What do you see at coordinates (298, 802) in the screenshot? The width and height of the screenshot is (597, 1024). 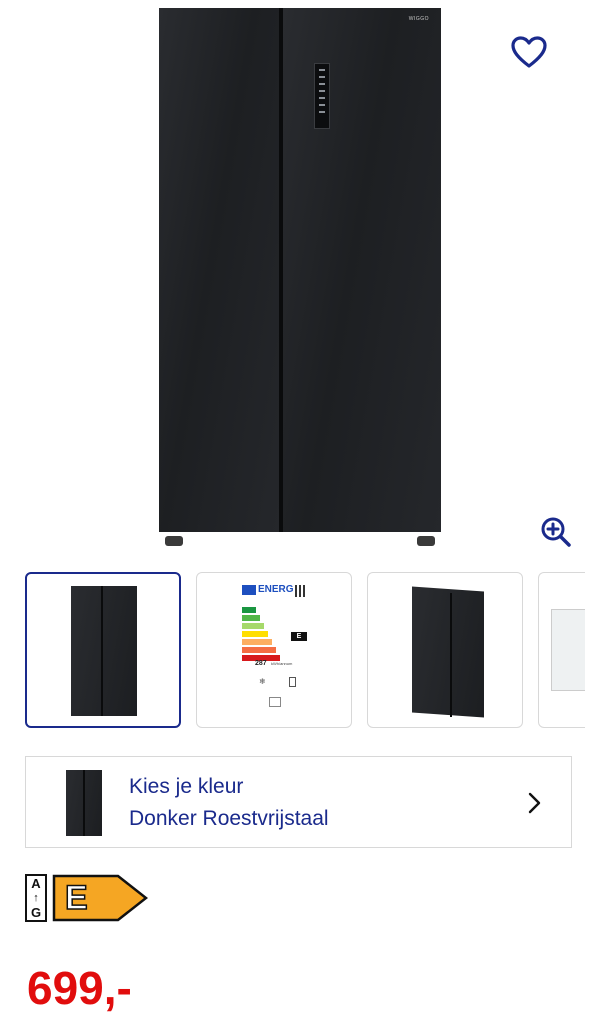 I see `color-picker: Kies je kleur Donker Roestvrijstaal` at bounding box center [298, 802].